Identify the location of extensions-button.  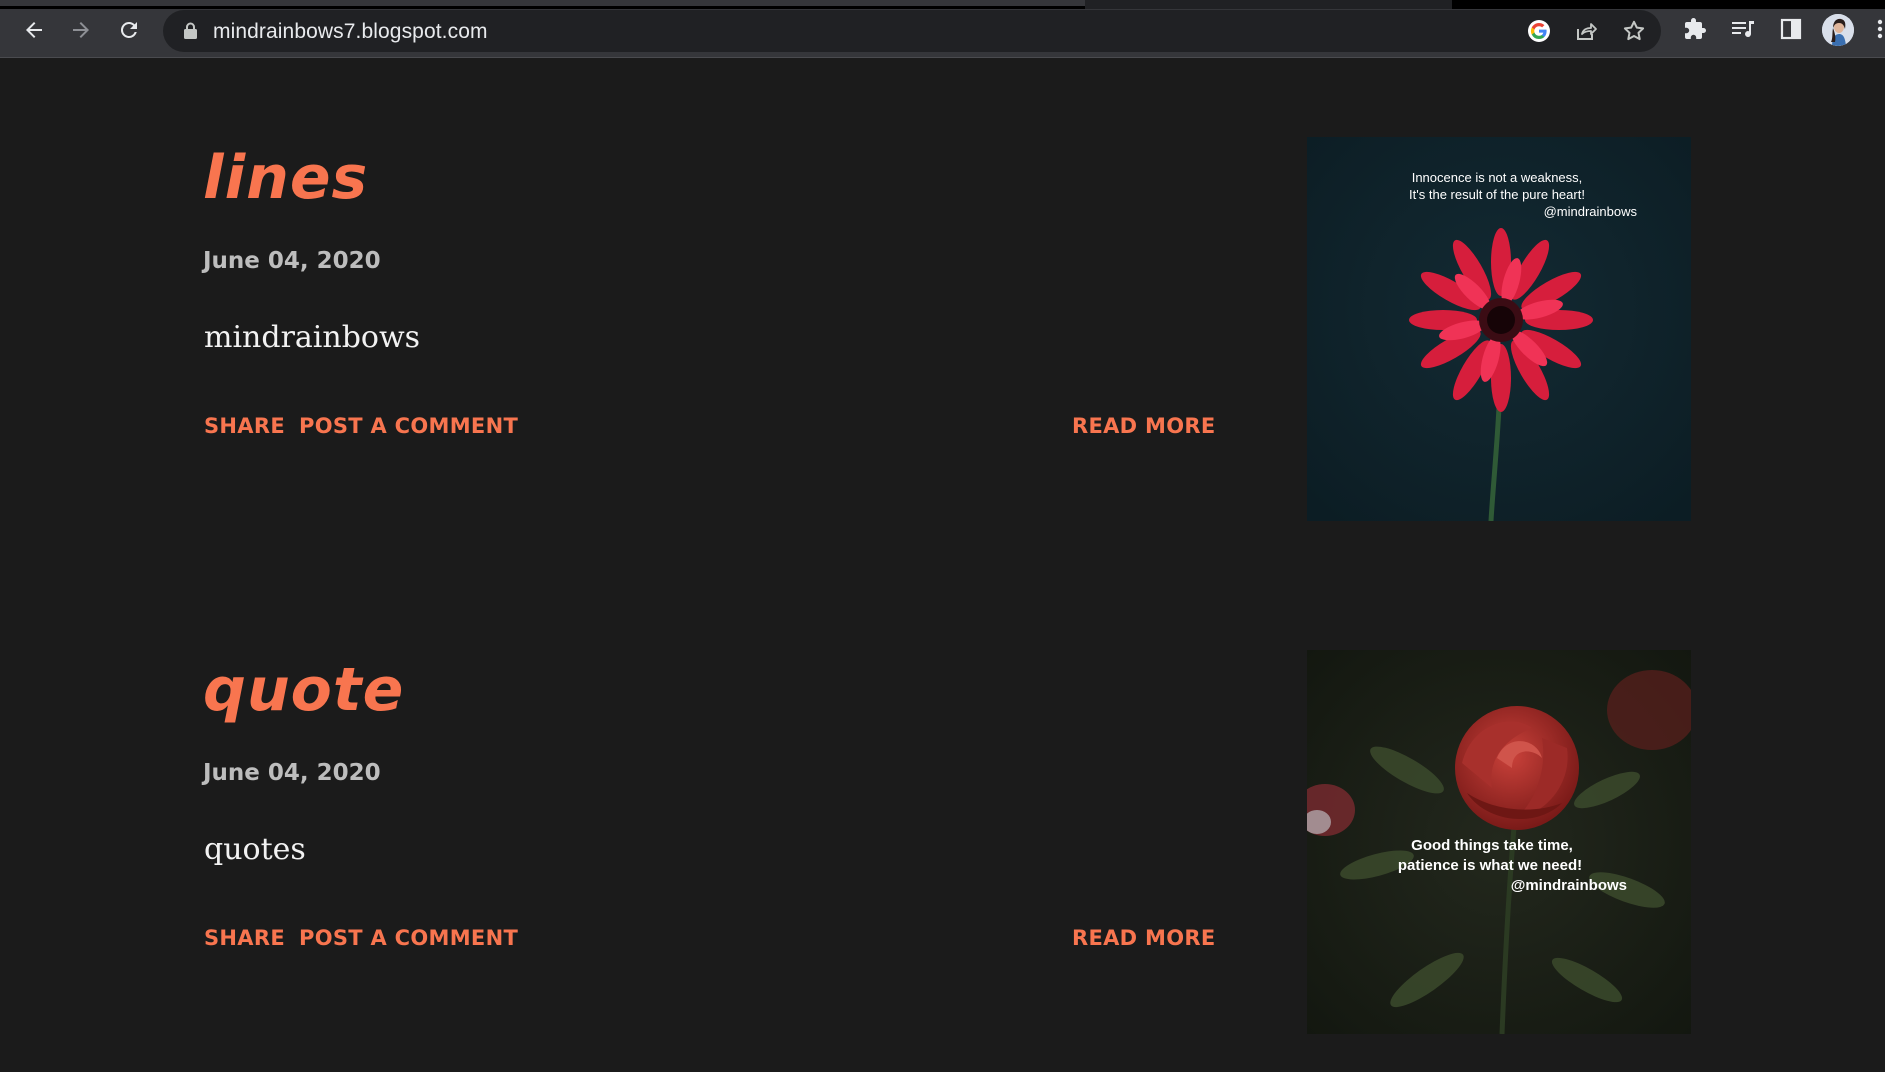
(1695, 29).